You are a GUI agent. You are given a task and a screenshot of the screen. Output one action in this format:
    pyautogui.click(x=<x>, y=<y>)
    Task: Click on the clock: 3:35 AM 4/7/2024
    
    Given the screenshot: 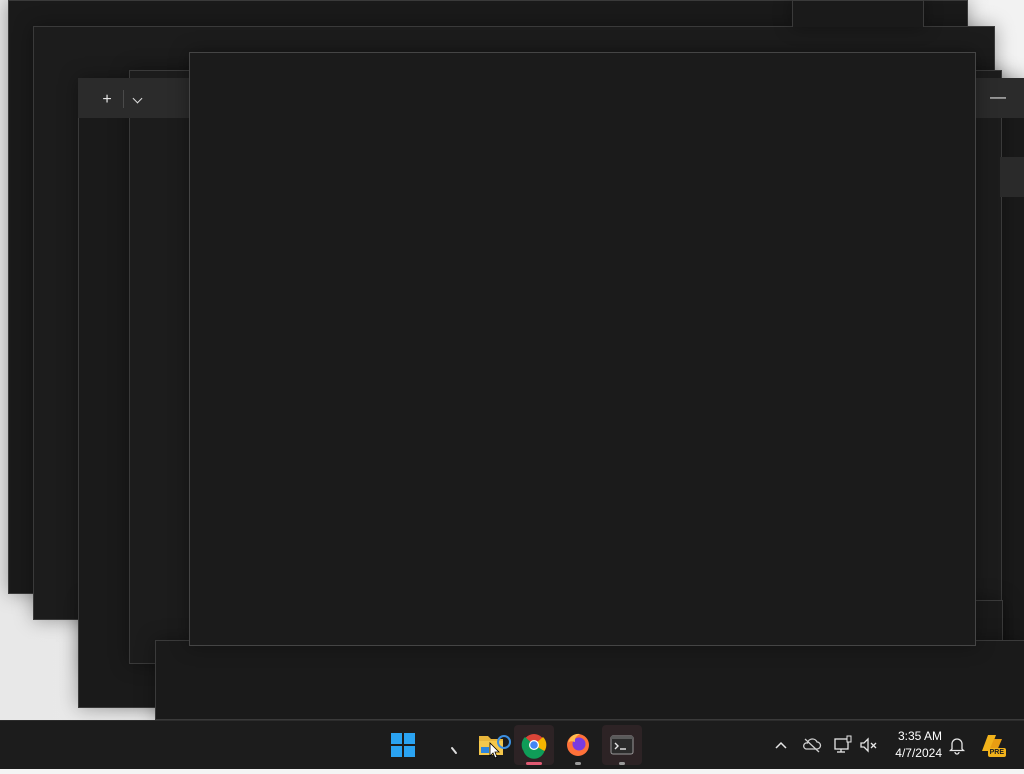 What is the action you would take?
    pyautogui.click(x=913, y=746)
    